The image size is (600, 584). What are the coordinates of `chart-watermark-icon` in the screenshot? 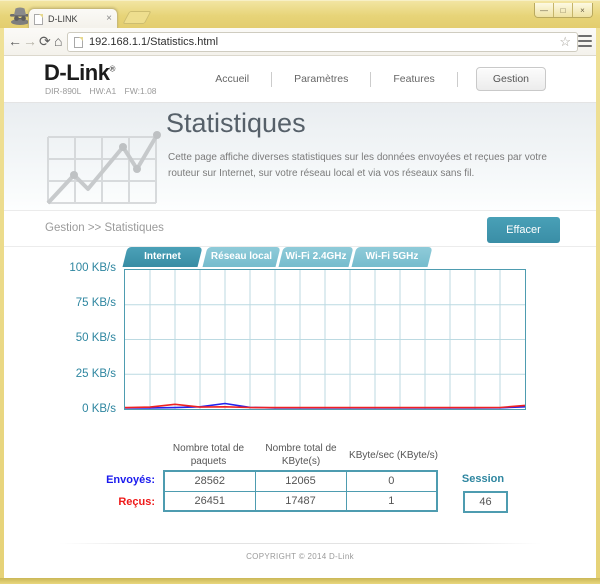 It's located at (103, 168).